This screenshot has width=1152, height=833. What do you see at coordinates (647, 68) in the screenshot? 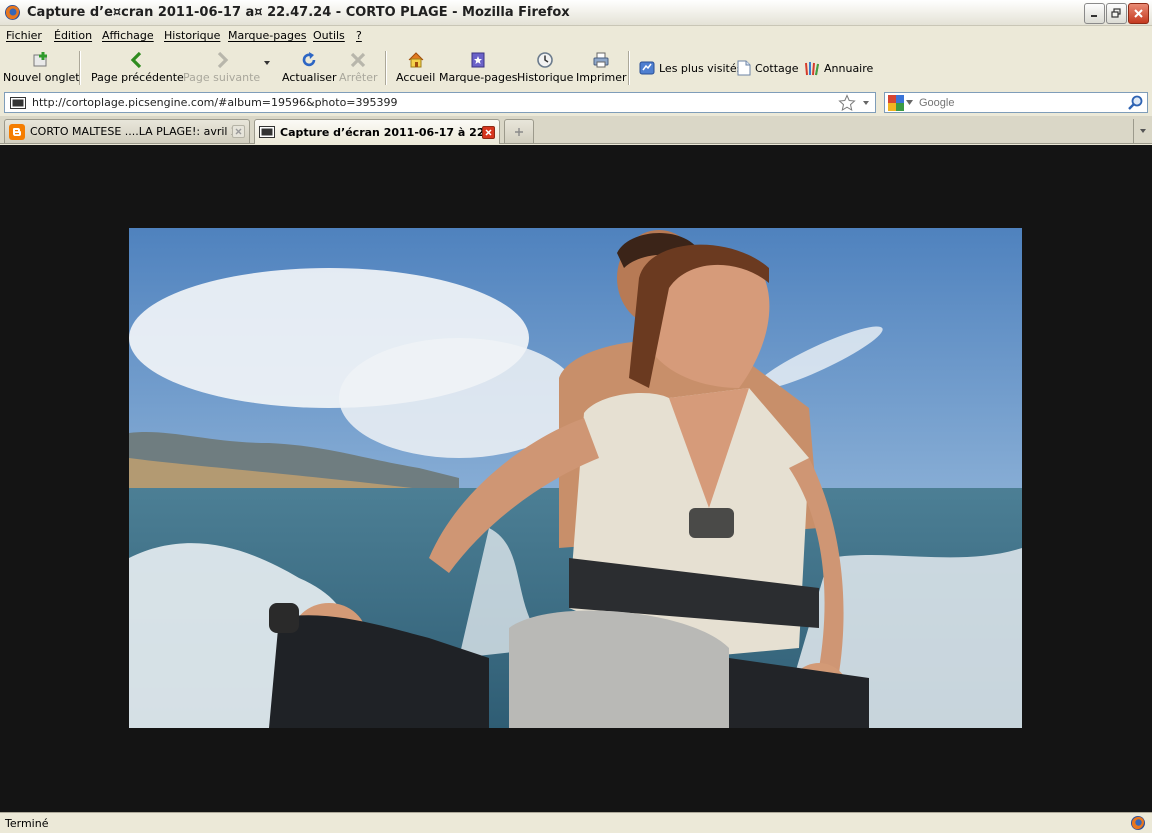
I see `smart-bookmark-icon` at bounding box center [647, 68].